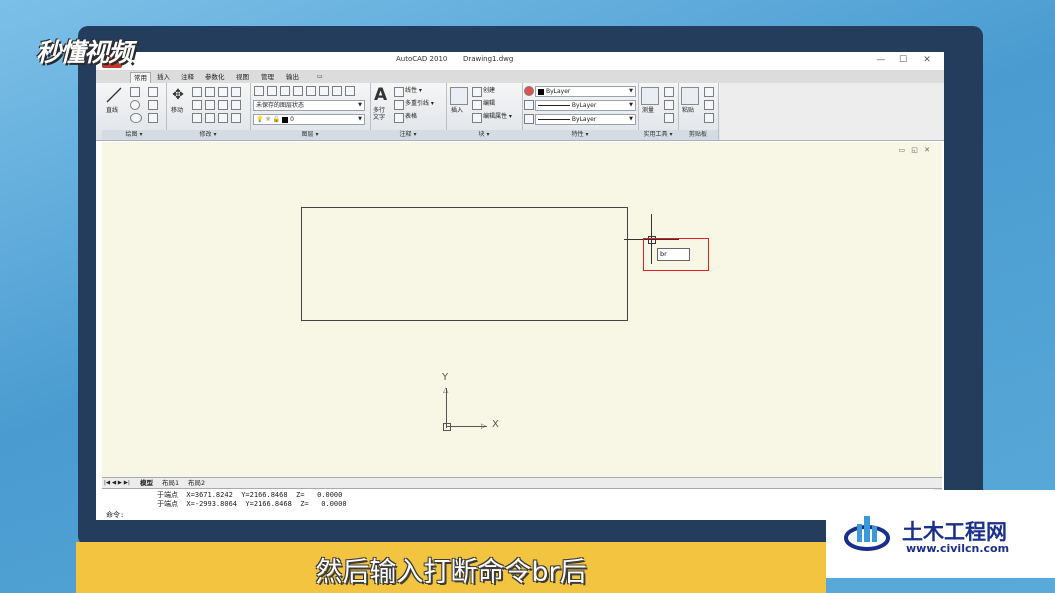 The width and height of the screenshot is (1055, 593). I want to click on panel-annotation-title: 注释 ▾, so click(408, 135).